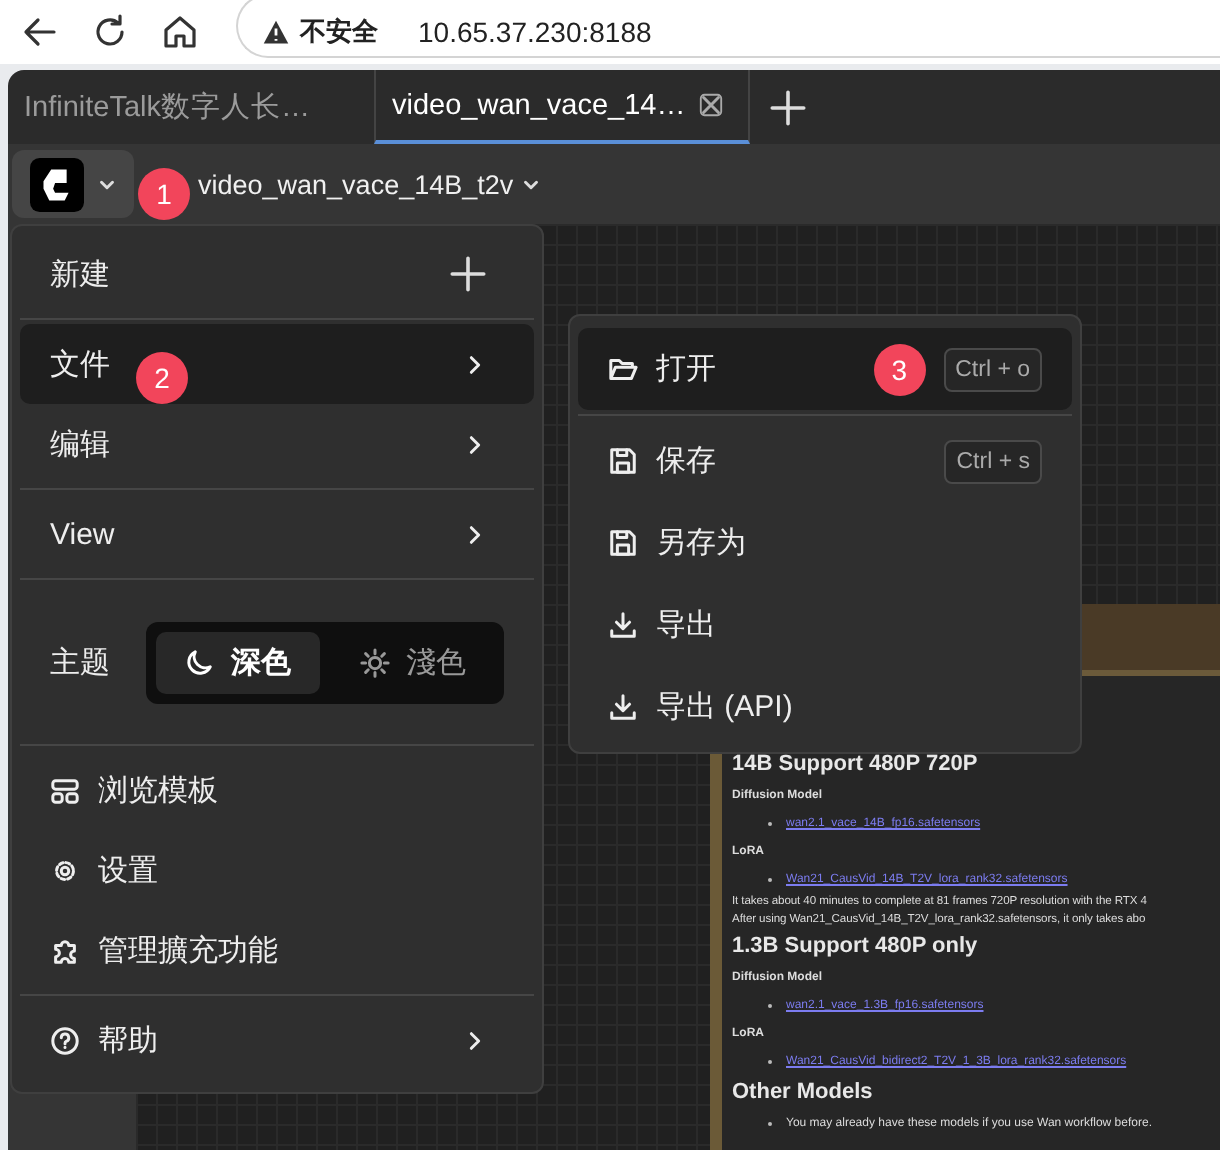 The height and width of the screenshot is (1150, 1220). I want to click on step-badge: 3, so click(899, 369).